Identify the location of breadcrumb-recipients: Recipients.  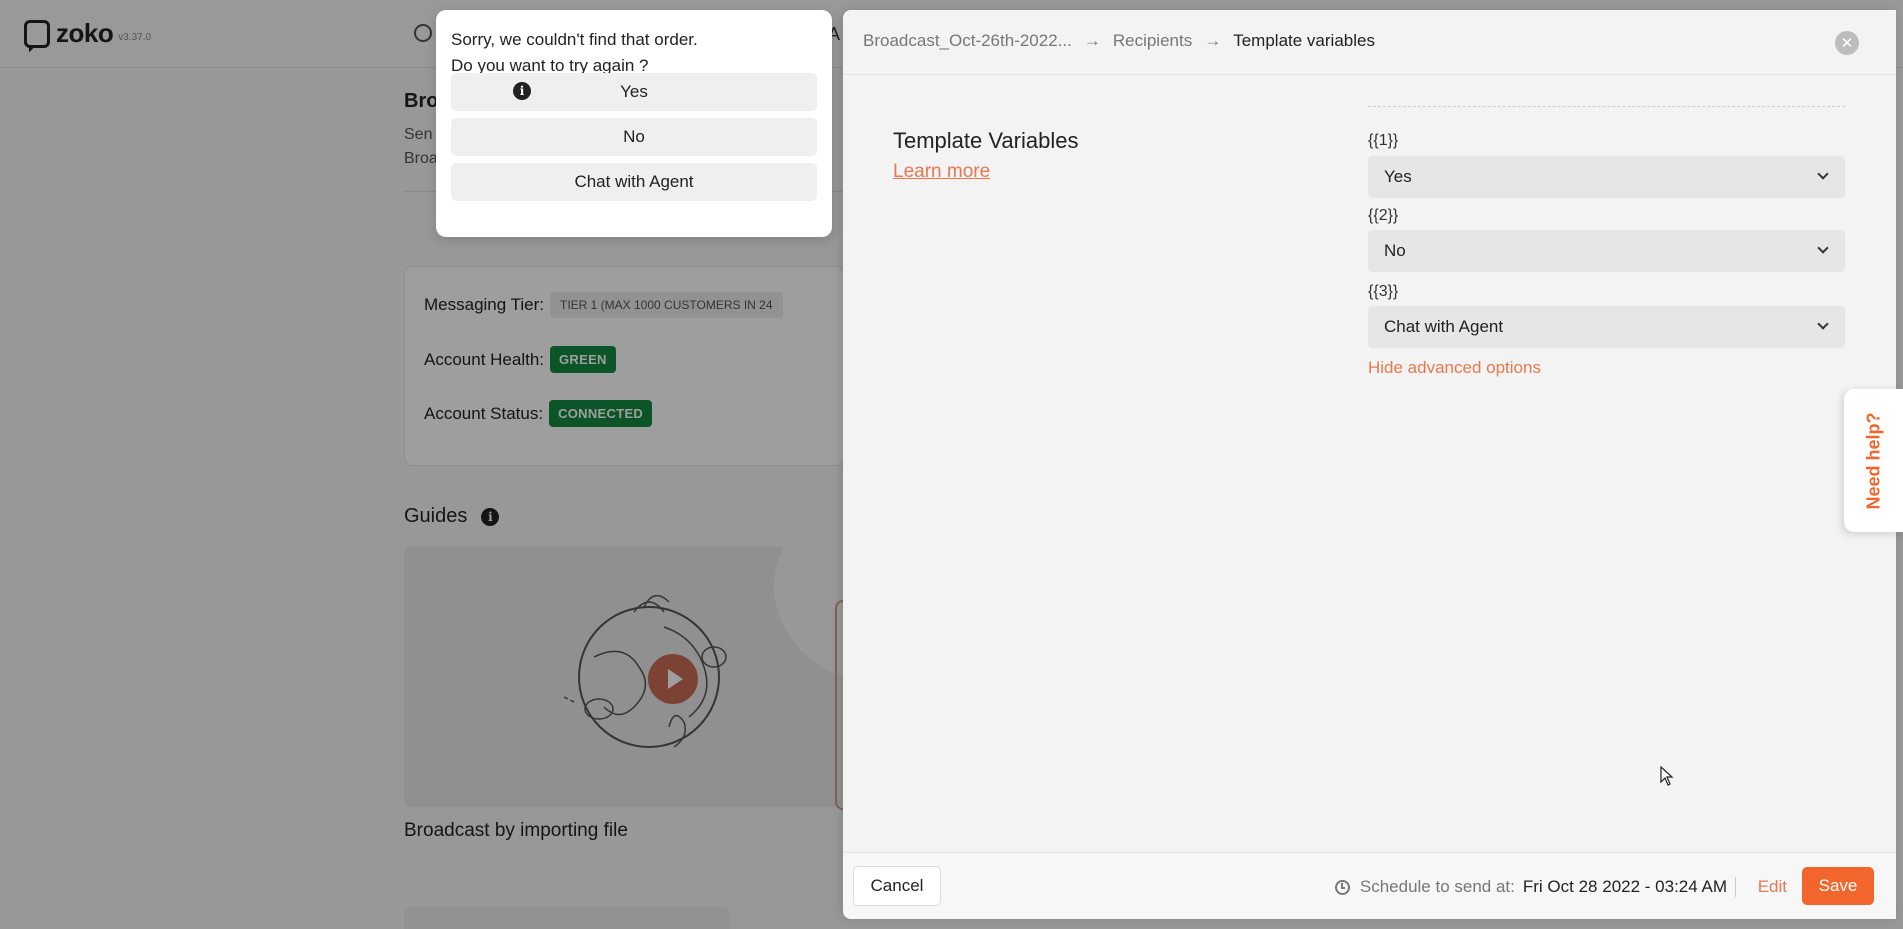
(1152, 41).